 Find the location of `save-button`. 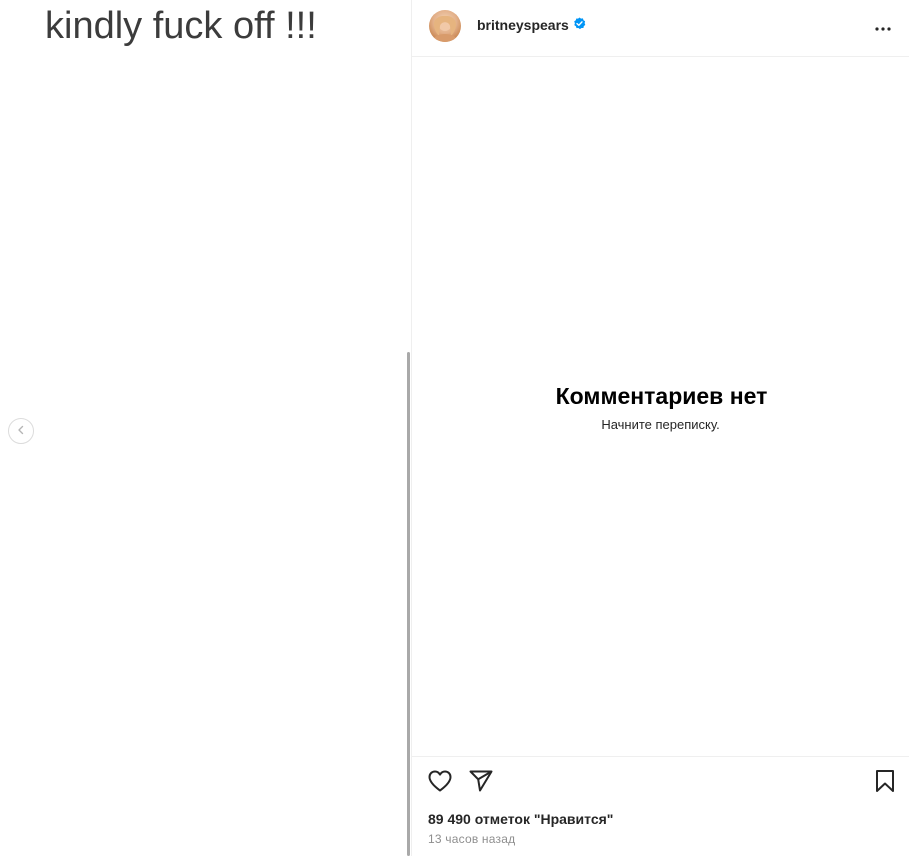

save-button is located at coordinates (885, 783).